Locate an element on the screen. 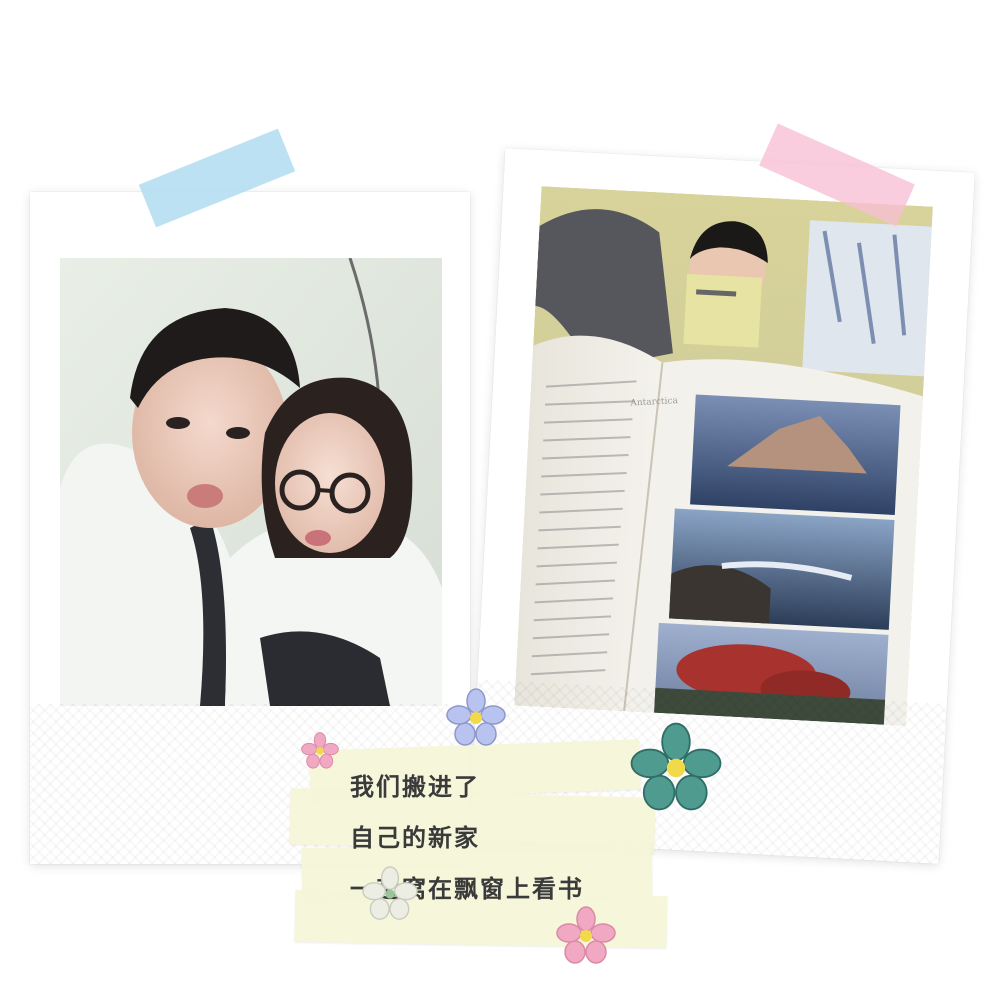 The image size is (1000, 1000). white-flower-icon is located at coordinates (390, 893).